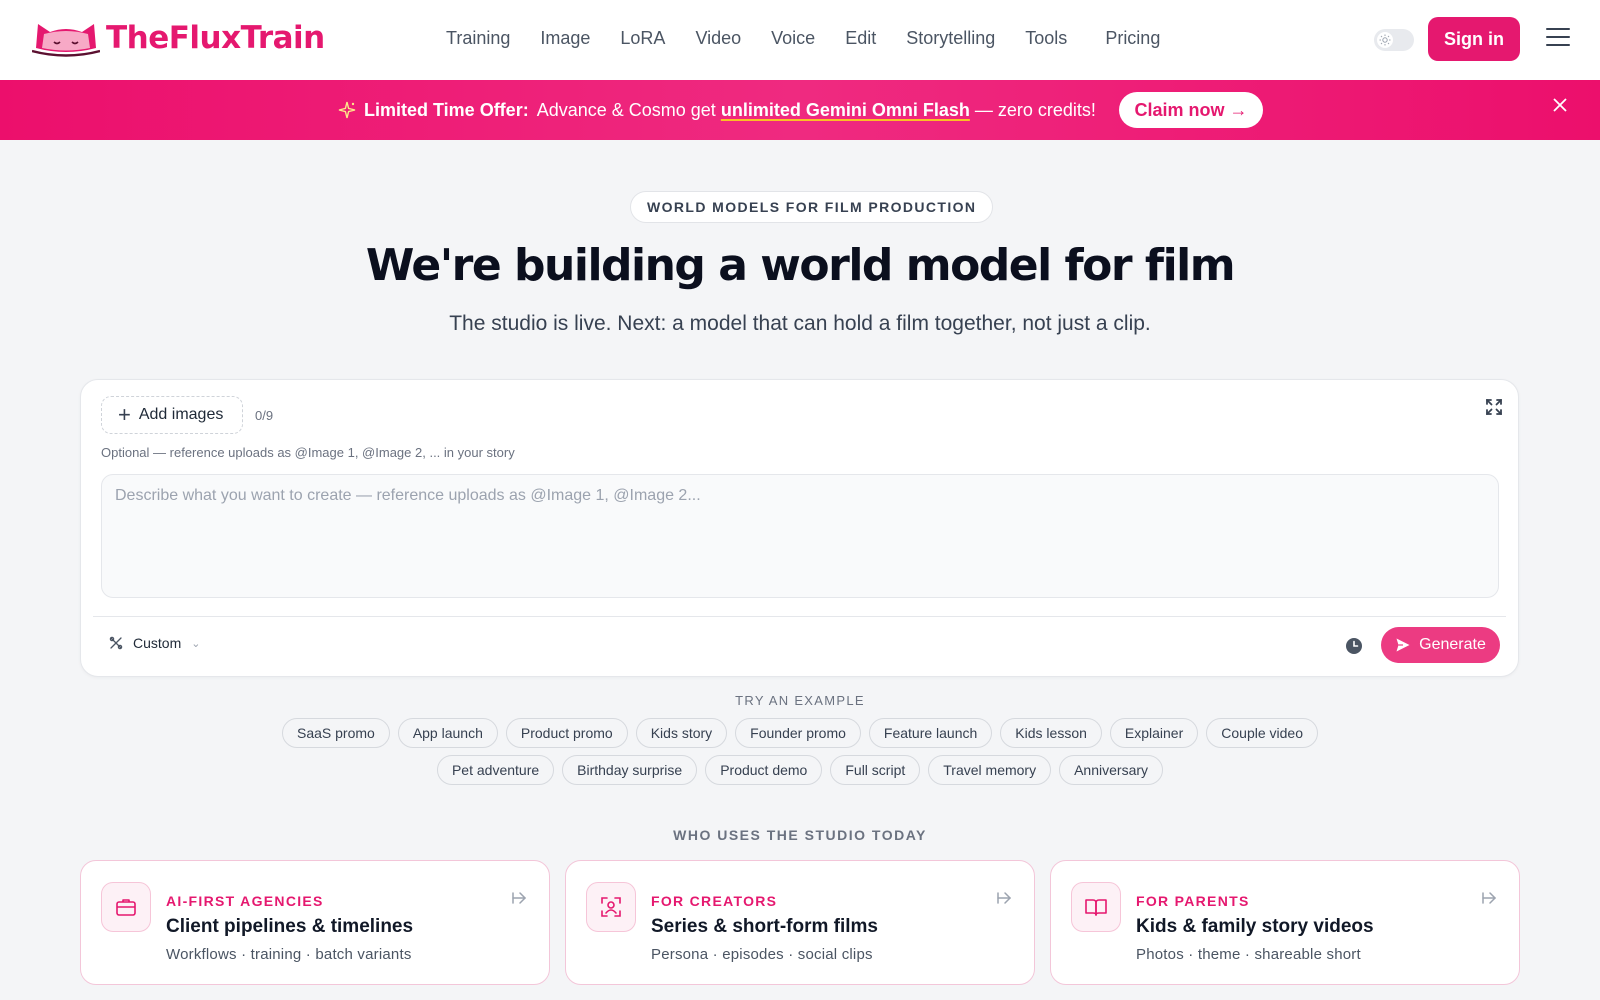 The height and width of the screenshot is (1000, 1600). Describe the element at coordinates (714, 901) in the screenshot. I see `card-eyebrow: FOR CREATORS` at that location.